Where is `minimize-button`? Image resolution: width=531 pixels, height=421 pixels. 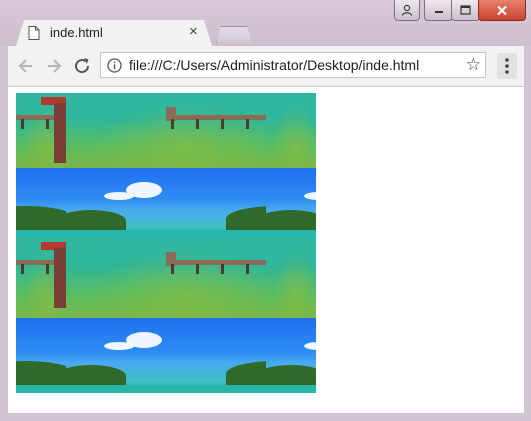
minimize-button is located at coordinates (438, 10).